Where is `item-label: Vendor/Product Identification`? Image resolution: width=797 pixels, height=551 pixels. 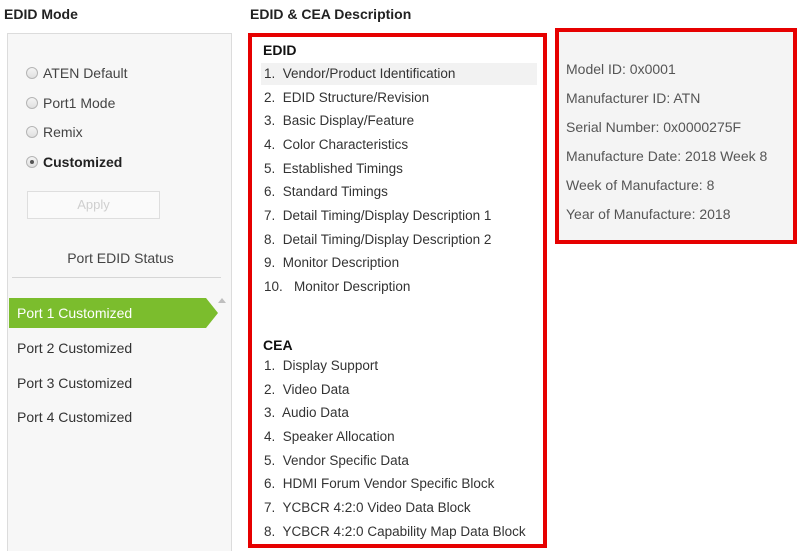 item-label: Vendor/Product Identification is located at coordinates (369, 73).